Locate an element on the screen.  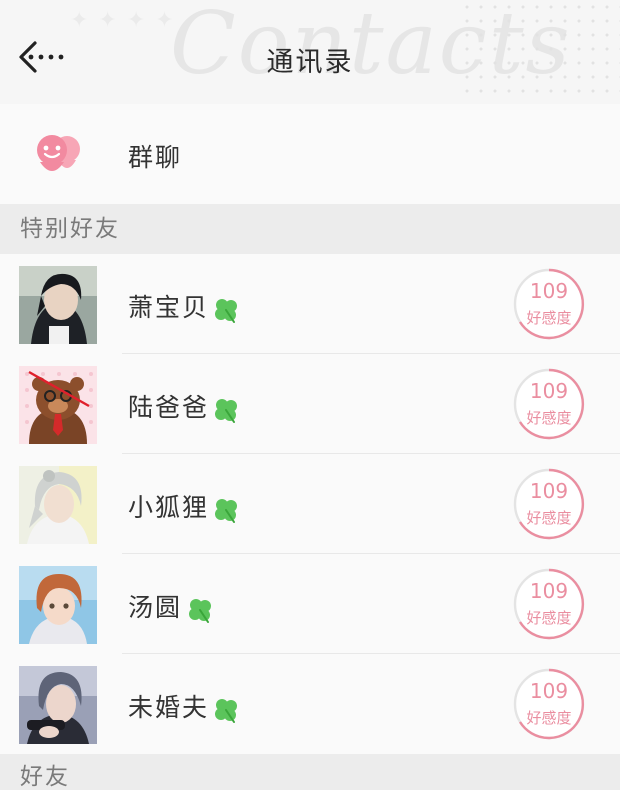
sparkle-decoration: ✦✦✦✦ is located at coordinates (127, 20).